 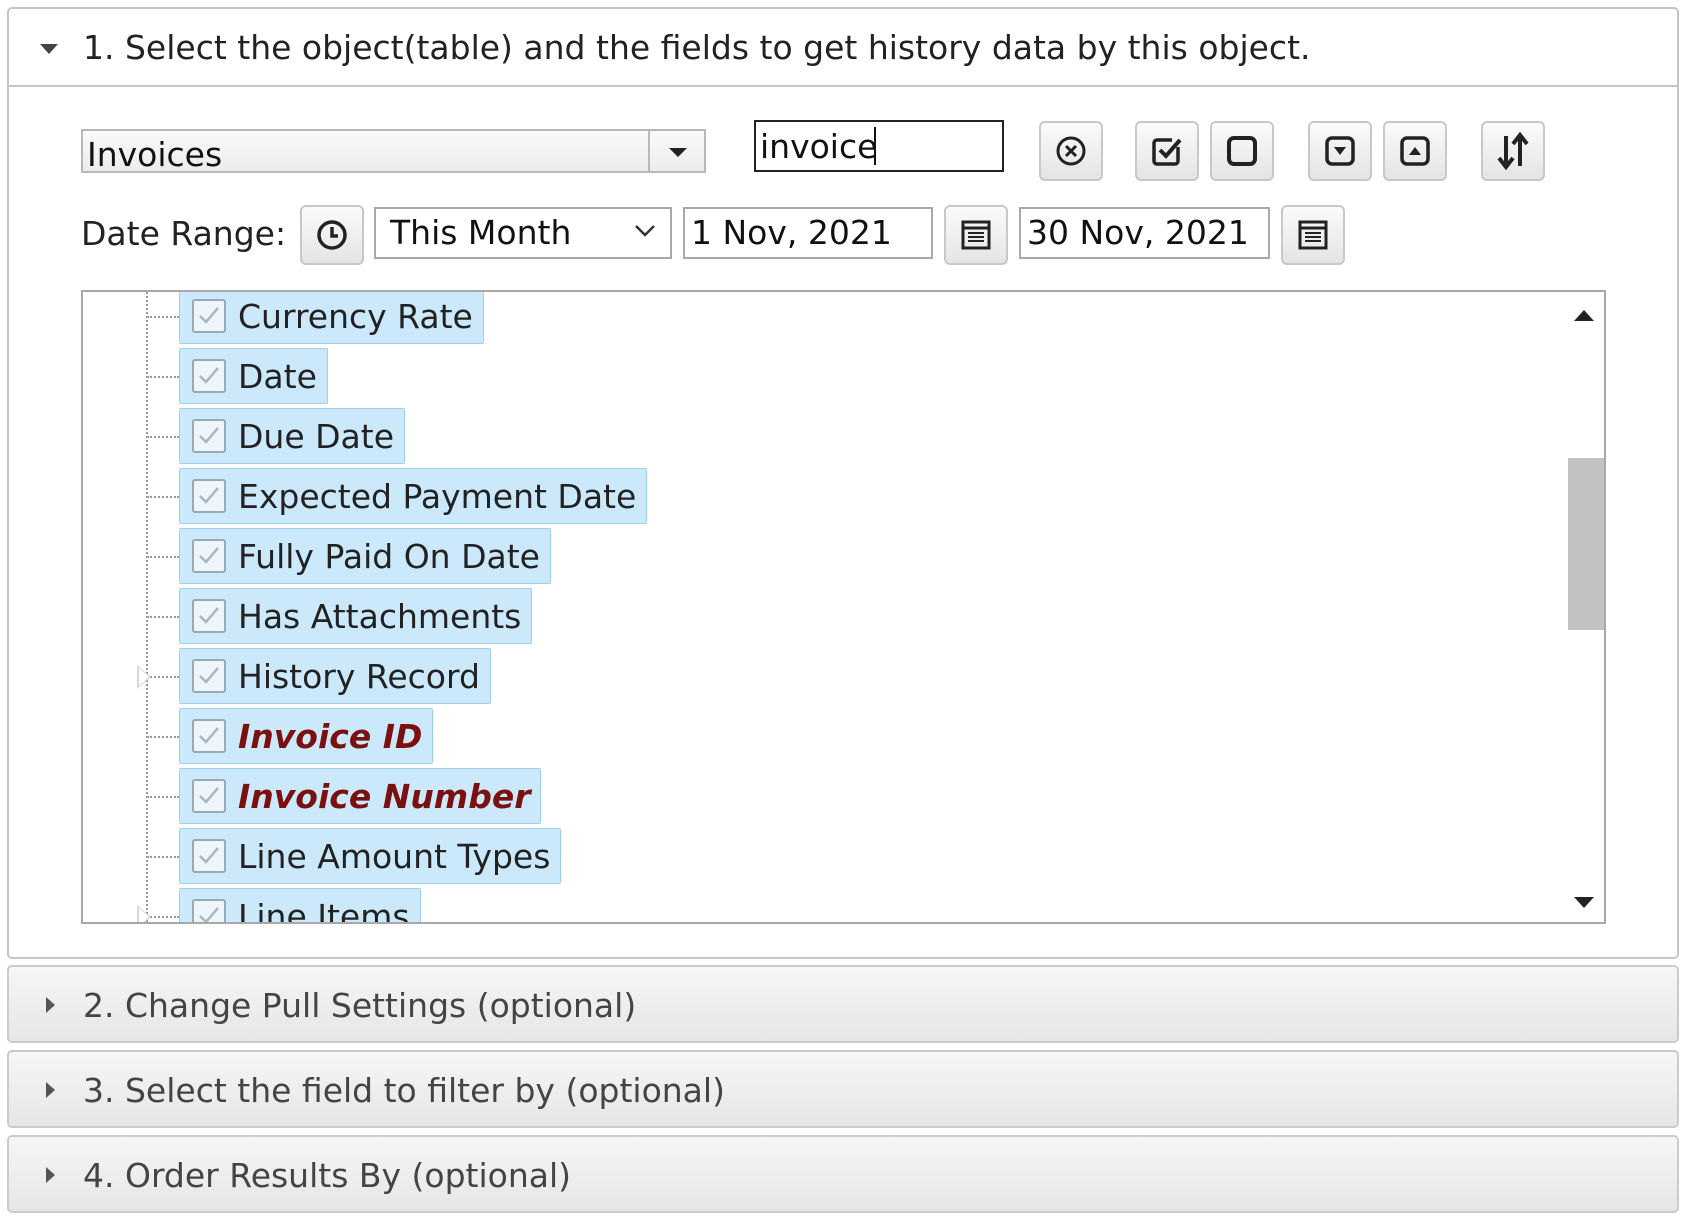 I want to click on section-2-header: 2. Change Pull Settings (optional), so click(x=843, y=1004).